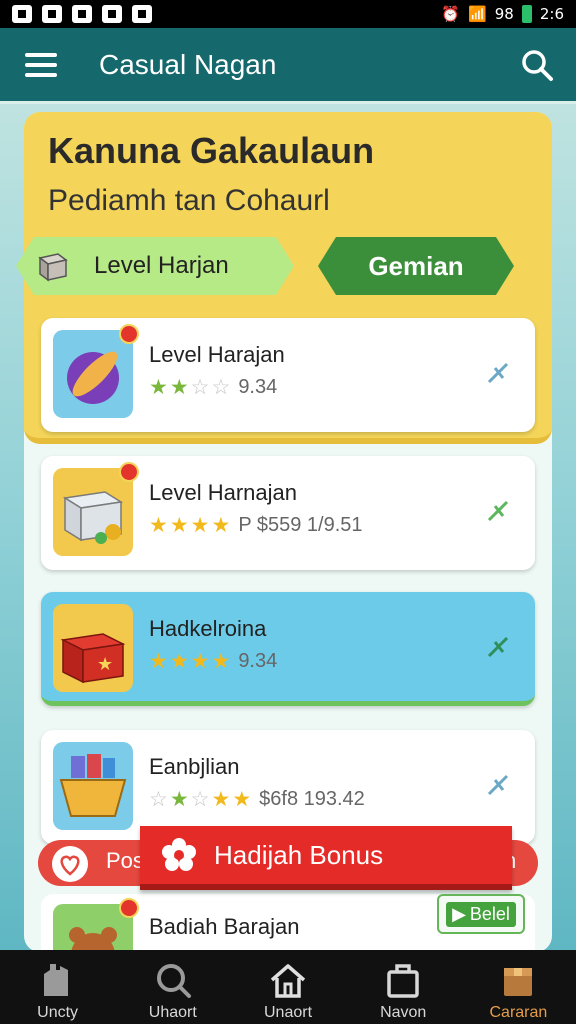 The height and width of the screenshot is (1024, 576). What do you see at coordinates (300, 525) in the screenshot?
I see `rating-value: P $559 1/9.51` at bounding box center [300, 525].